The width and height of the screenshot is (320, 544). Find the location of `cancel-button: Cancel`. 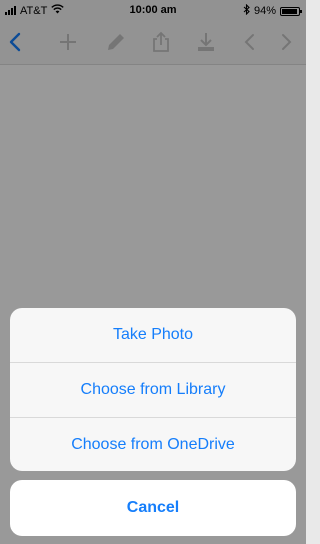

cancel-button: Cancel is located at coordinates (153, 508).